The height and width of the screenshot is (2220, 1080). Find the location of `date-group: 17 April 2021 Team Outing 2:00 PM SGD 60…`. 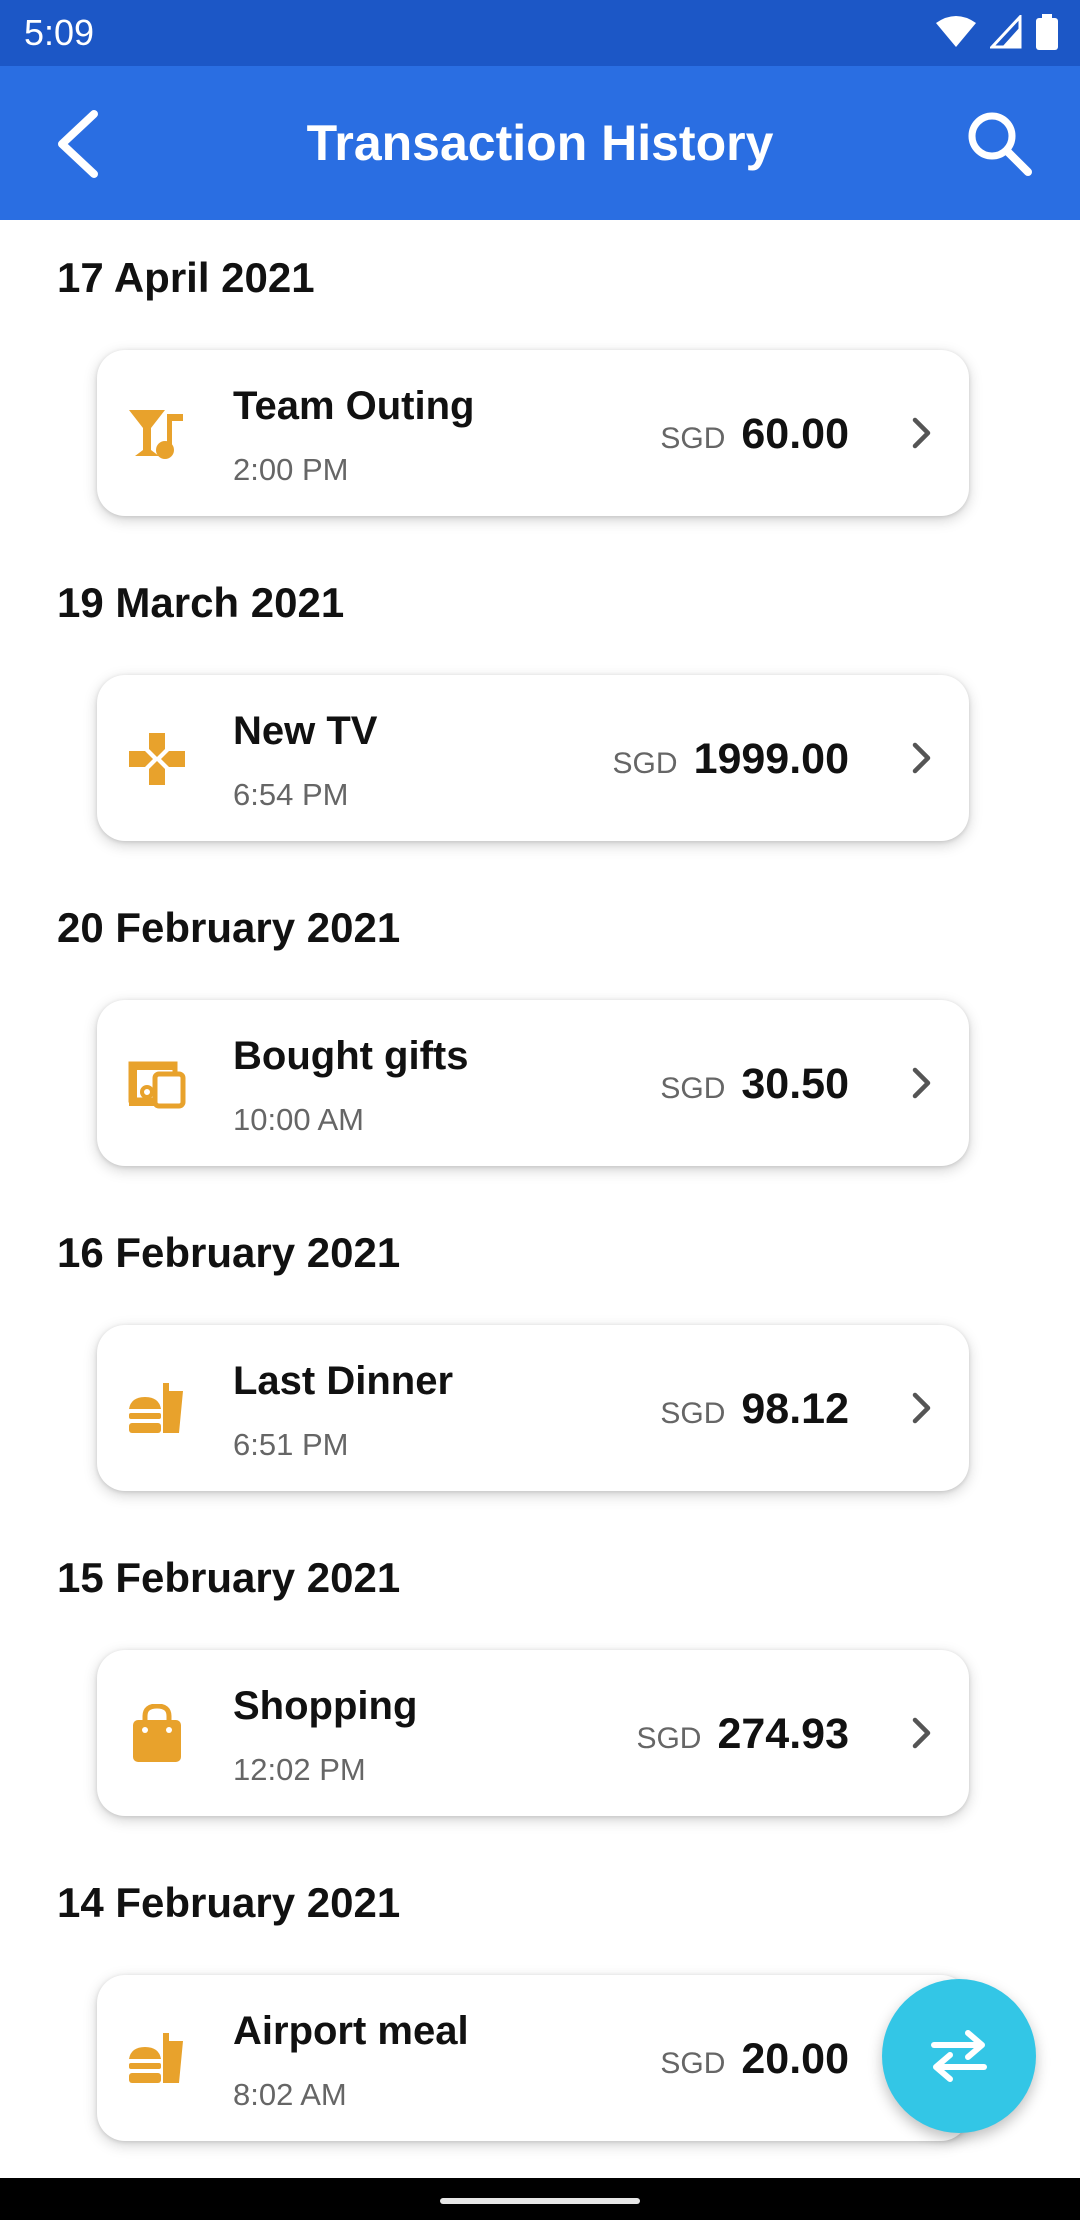

date-group: 17 April 2021 Team Outing 2:00 PM SGD 60… is located at coordinates (540, 382).